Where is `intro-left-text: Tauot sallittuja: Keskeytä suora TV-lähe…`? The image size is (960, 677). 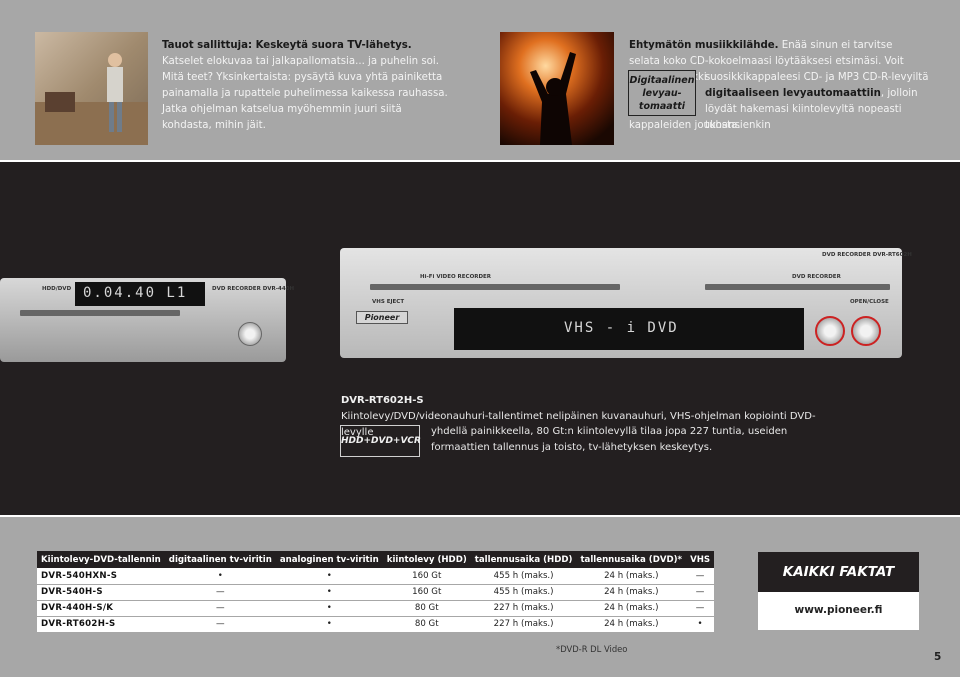 intro-left-text: Tauot sallittuja: Keskeytä suora TV-lähe… is located at coordinates (307, 86).